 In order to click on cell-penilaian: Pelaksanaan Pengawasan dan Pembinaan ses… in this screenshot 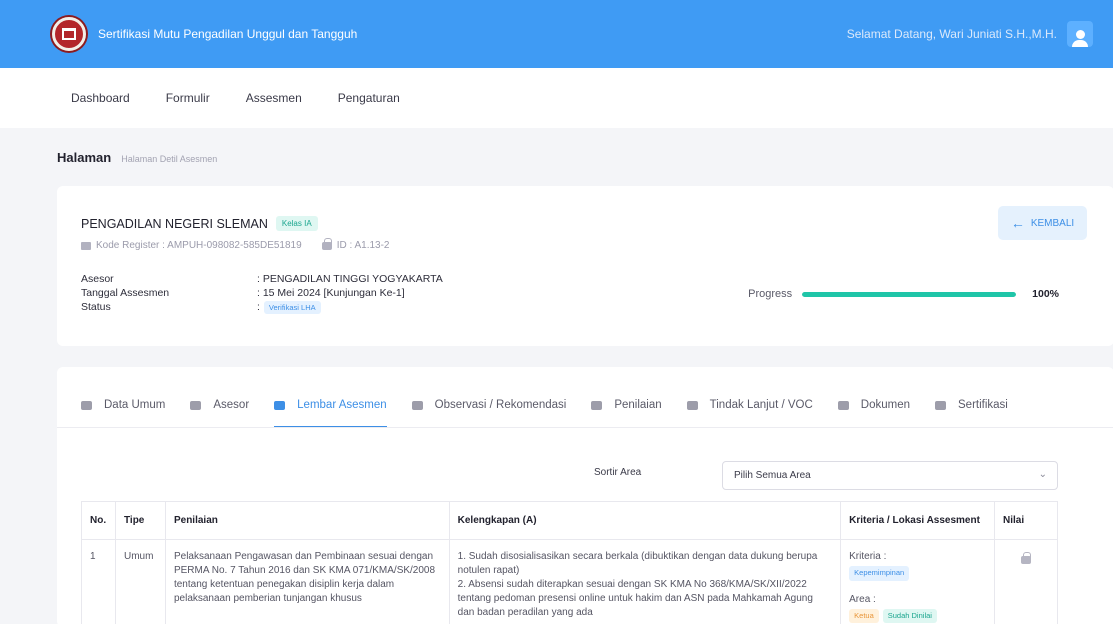, I will do `click(307, 581)`.